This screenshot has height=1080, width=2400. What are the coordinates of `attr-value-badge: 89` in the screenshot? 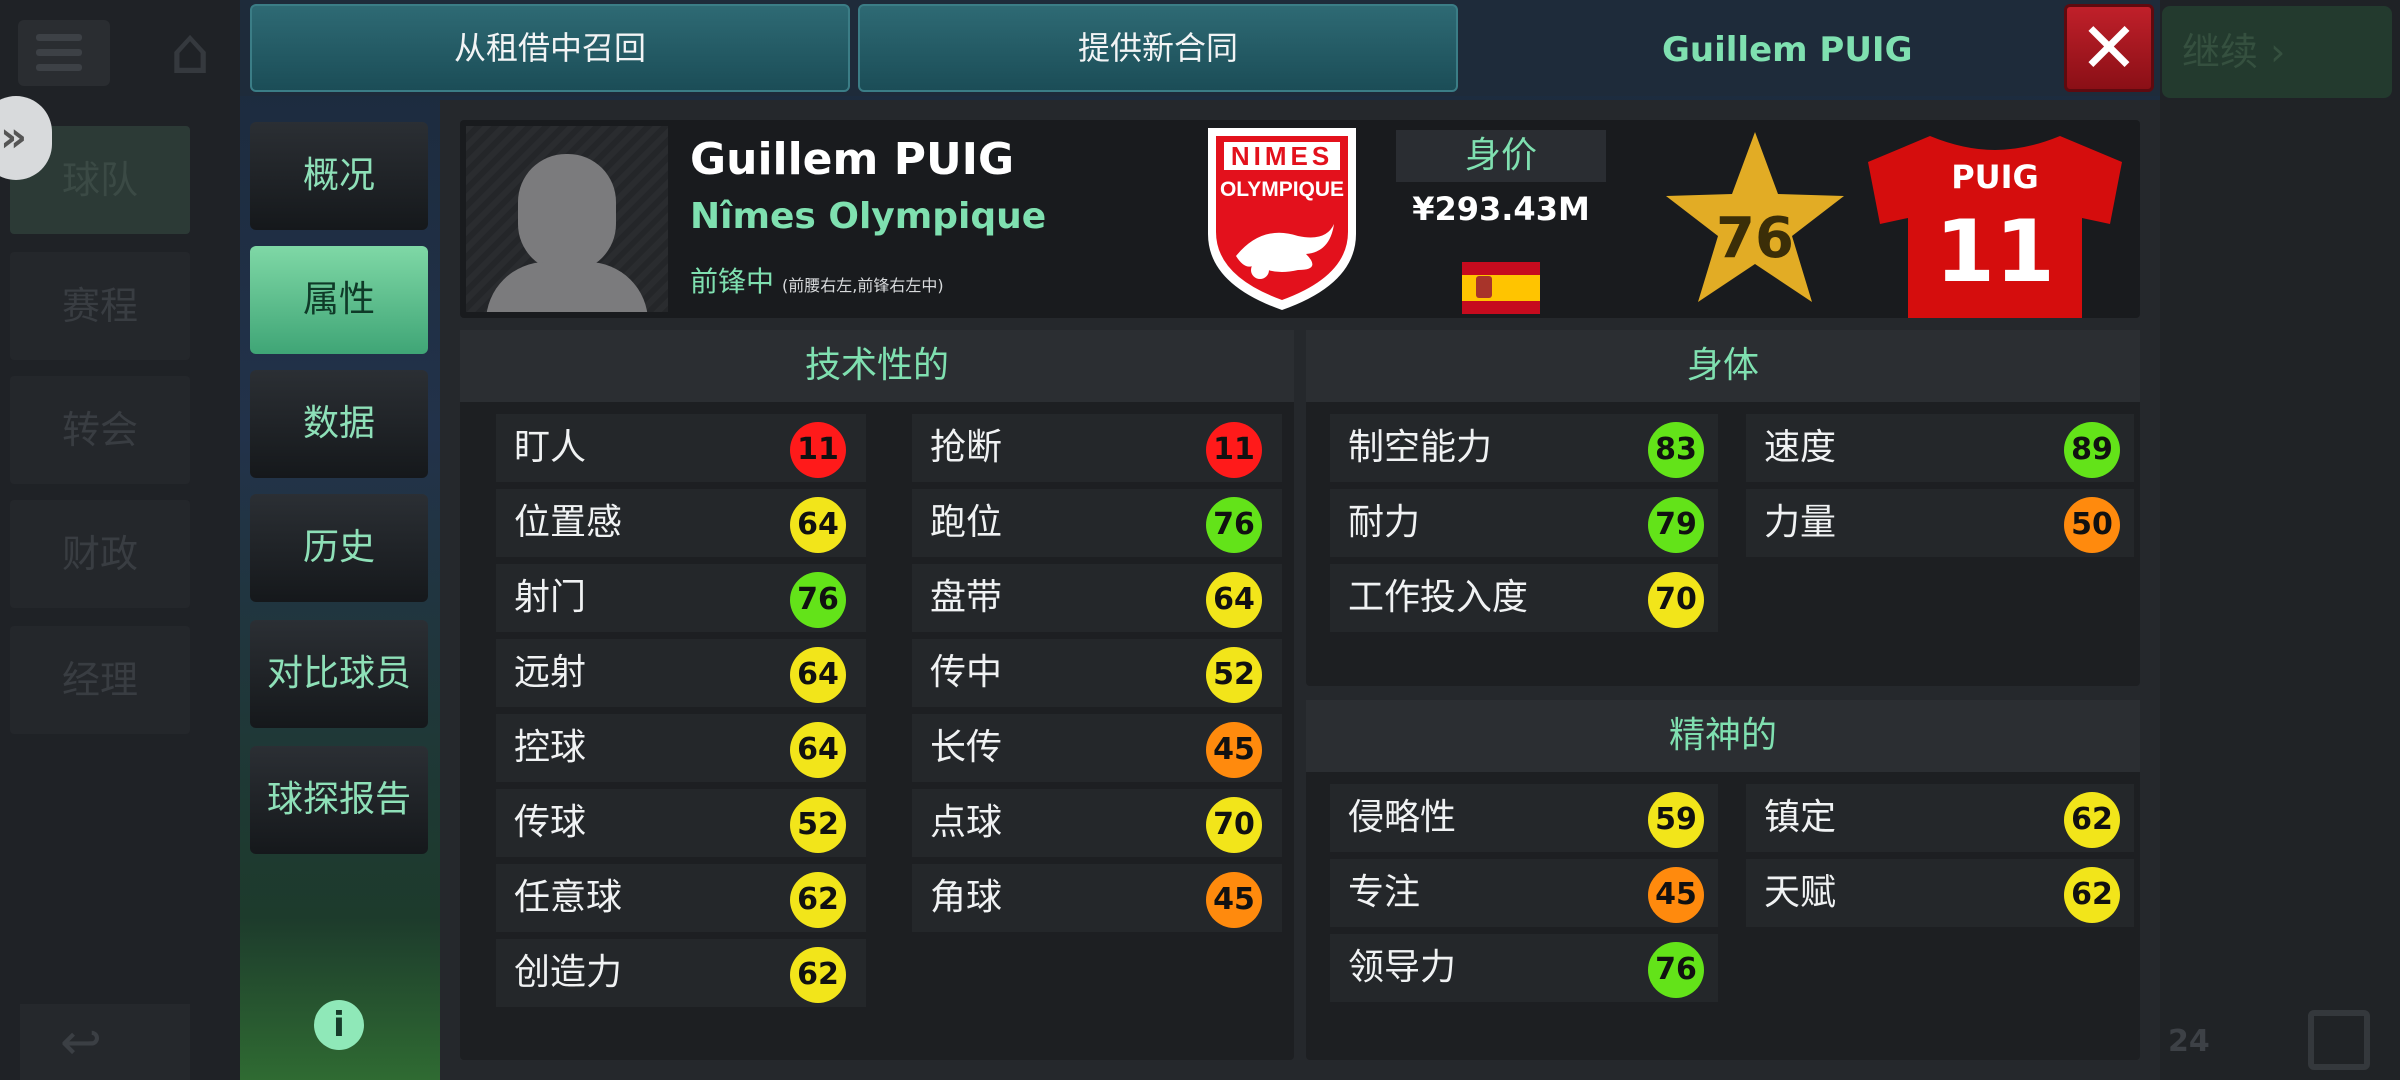 It's located at (2092, 450).